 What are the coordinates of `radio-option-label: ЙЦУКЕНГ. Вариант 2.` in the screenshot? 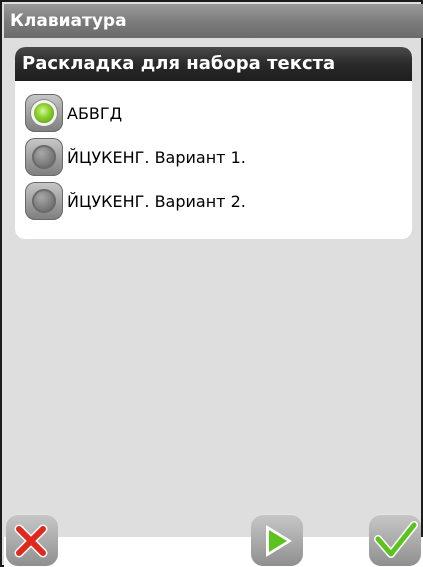 It's located at (156, 201).